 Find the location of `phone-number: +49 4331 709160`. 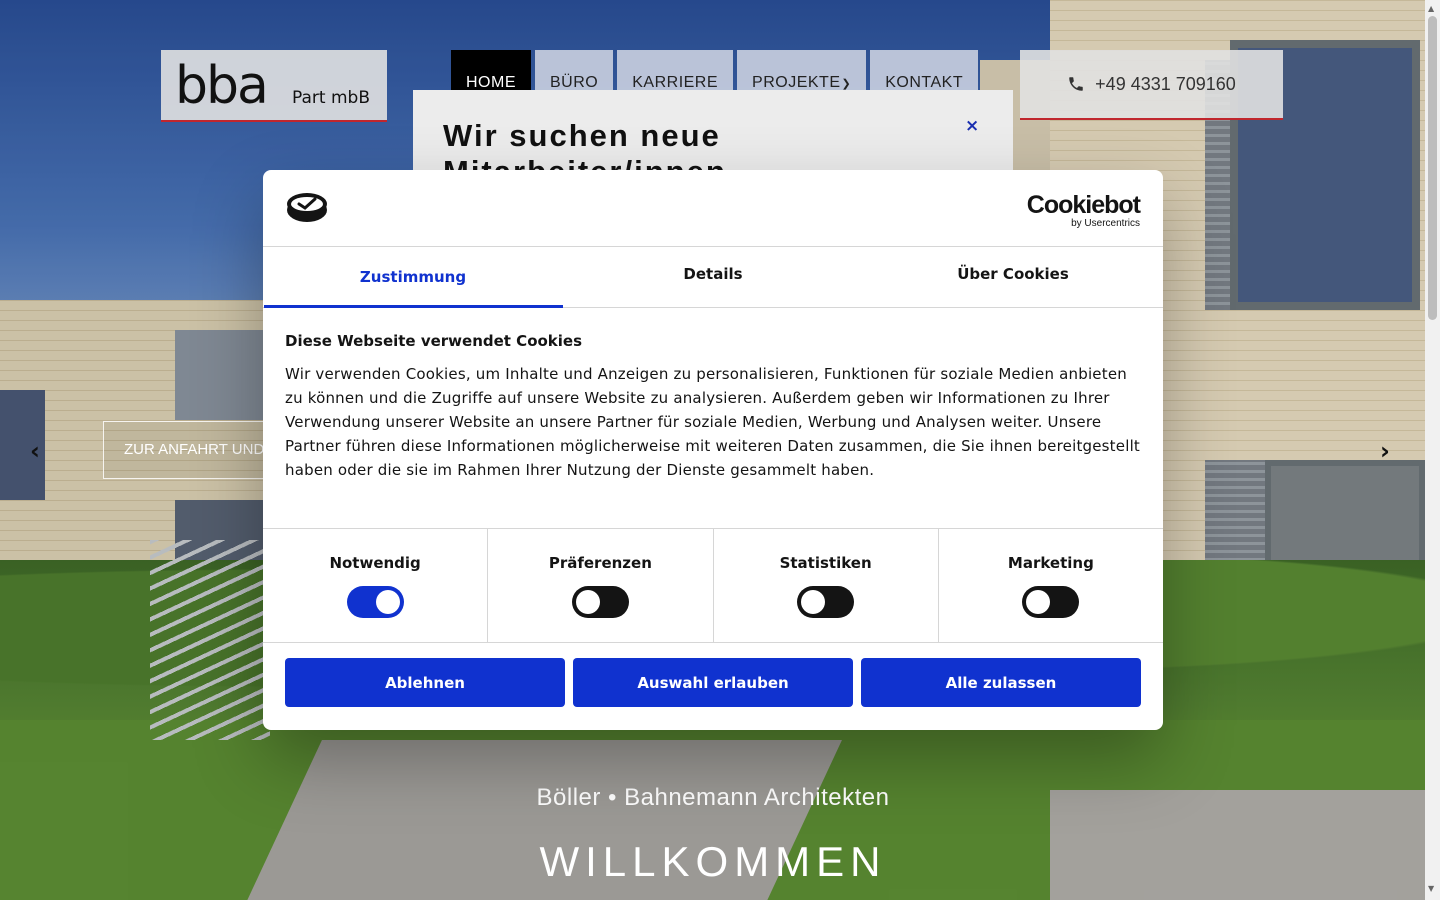

phone-number: +49 4331 709160 is located at coordinates (1165, 83).